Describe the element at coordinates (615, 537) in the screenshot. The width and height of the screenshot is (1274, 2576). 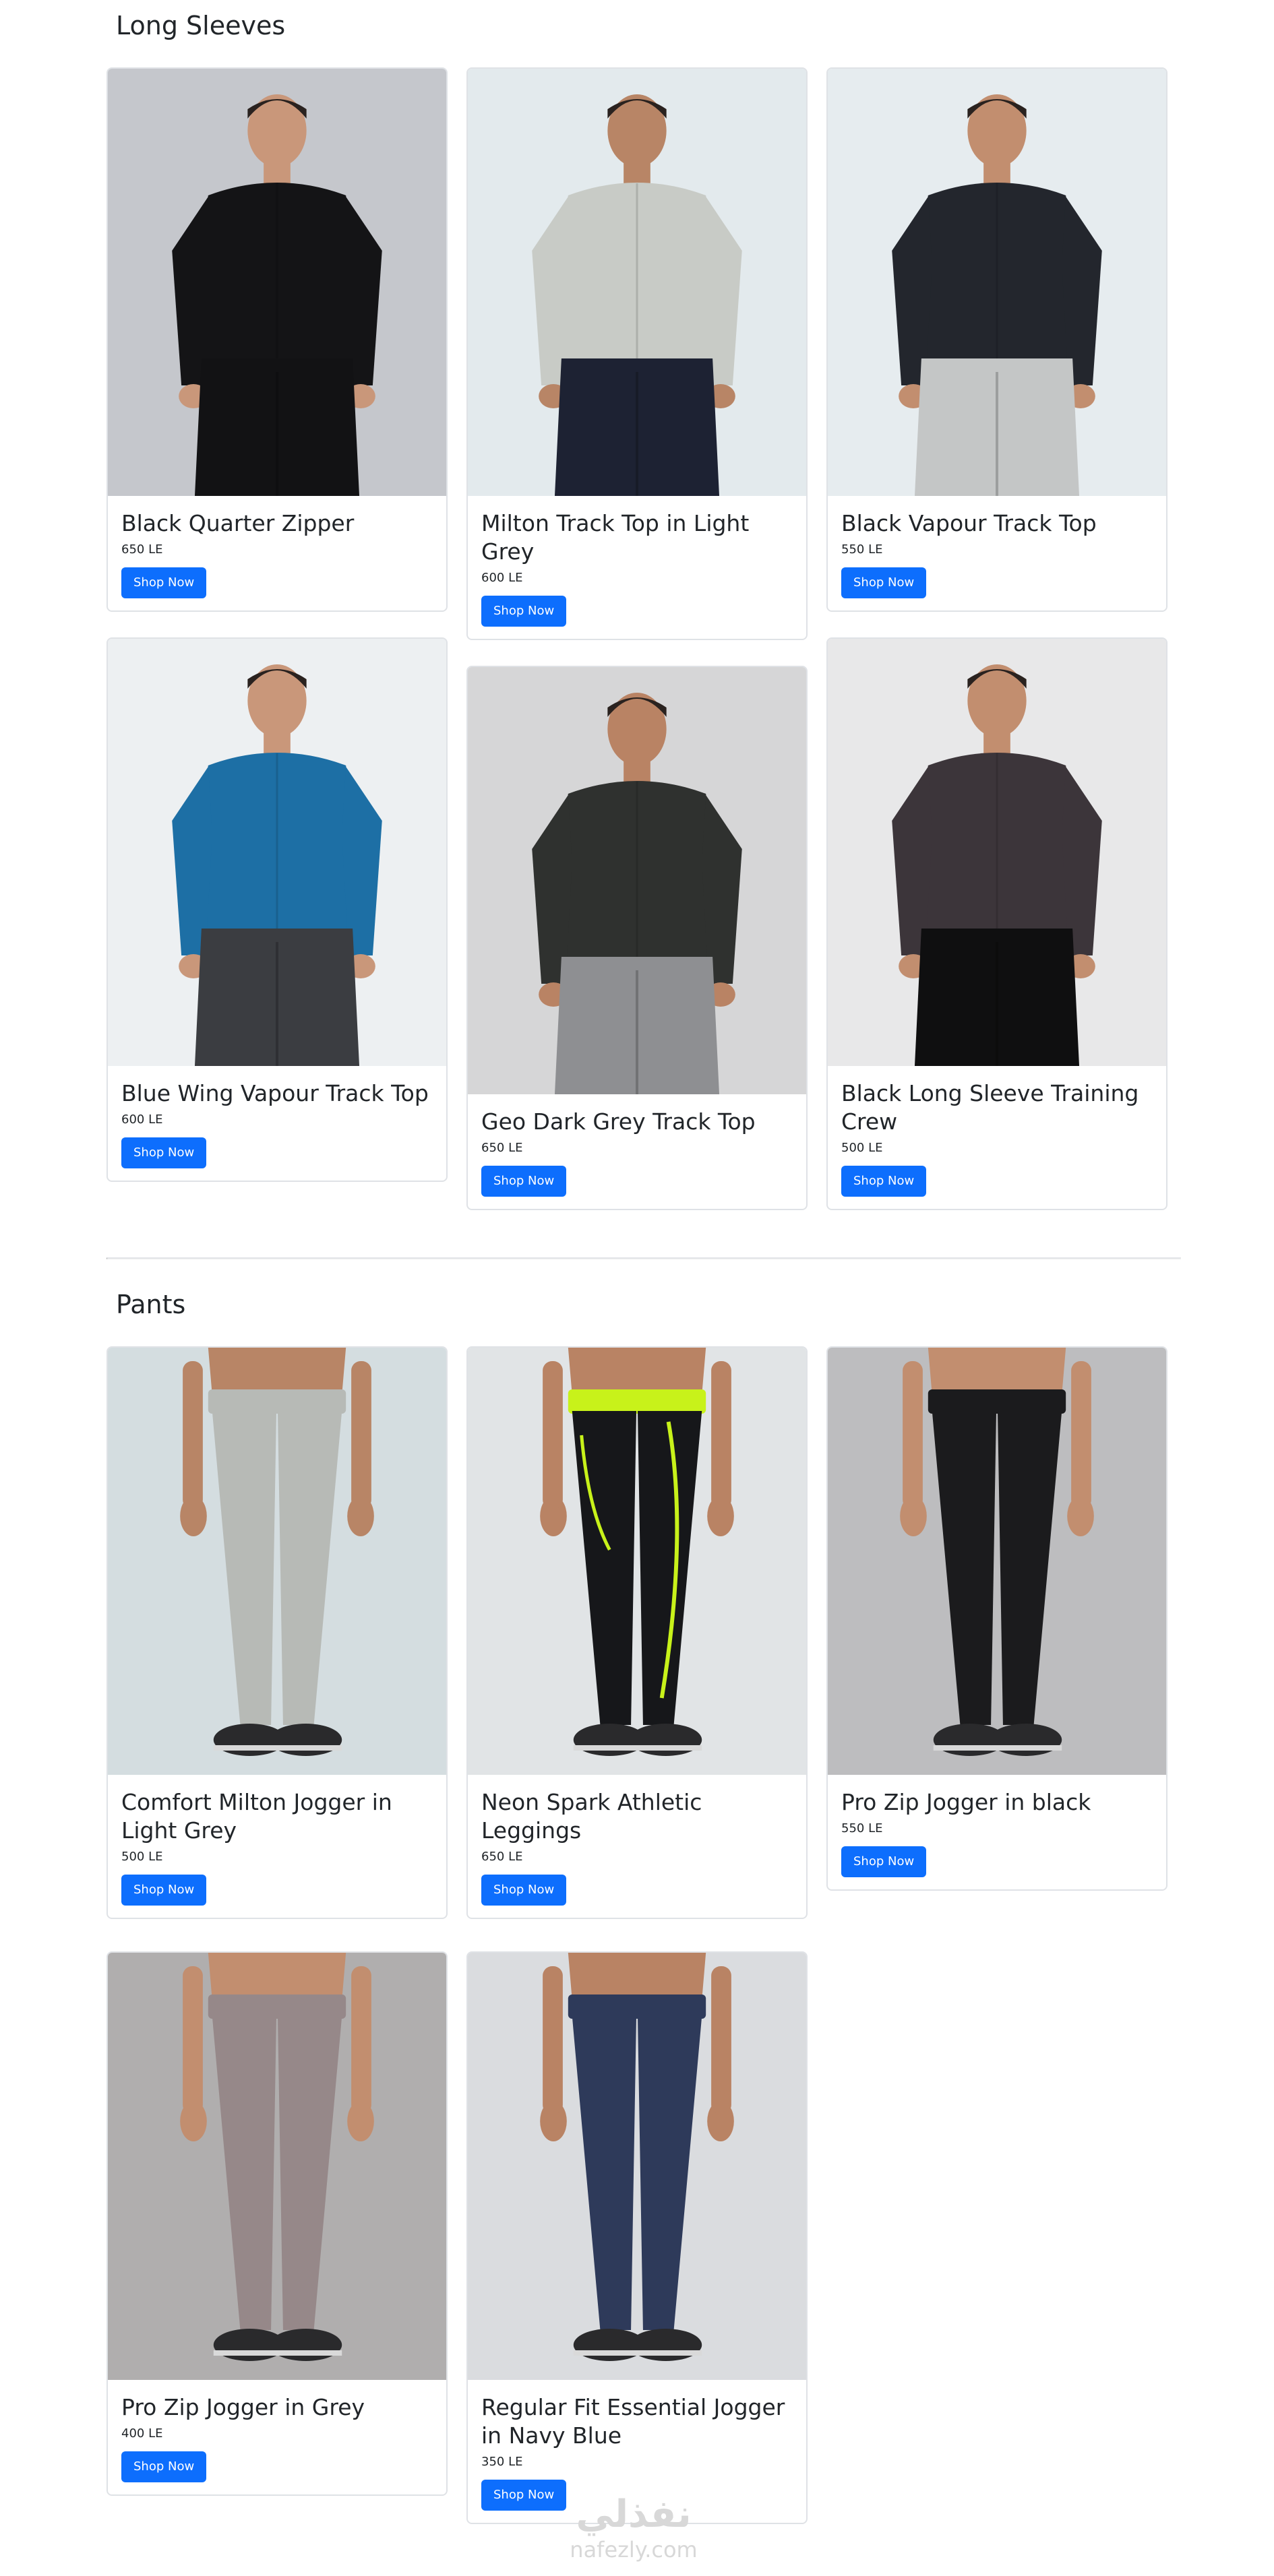
I see `product-title: Milton Track Top in Light Grey` at that location.